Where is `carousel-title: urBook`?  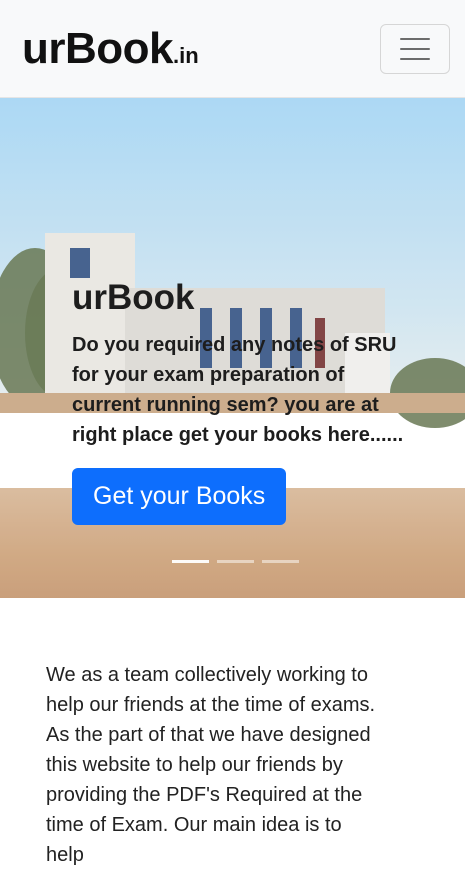 carousel-title: urBook is located at coordinates (133, 297).